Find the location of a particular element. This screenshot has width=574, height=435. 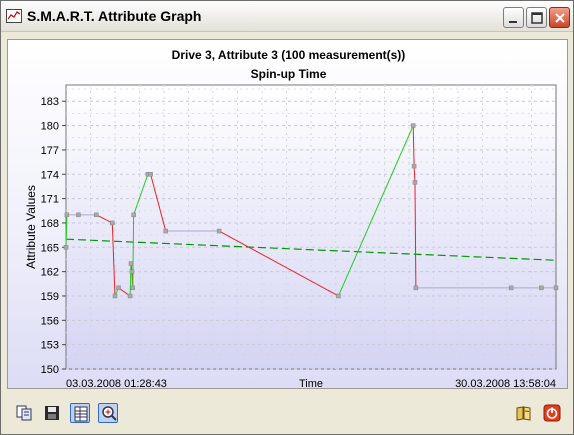

help-book-icon is located at coordinates (523, 413).